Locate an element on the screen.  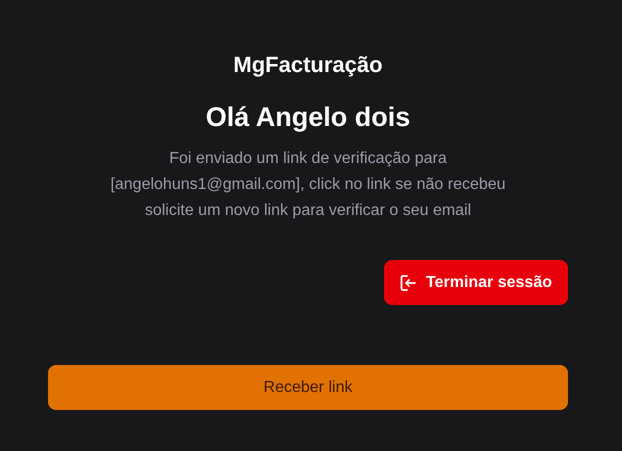
verification-message: Foi enviado um link de verificação para [angelohuns1@gmail.com], click no link se não recebeu solicite um novo link para verificar o seu email is located at coordinates (308, 185).